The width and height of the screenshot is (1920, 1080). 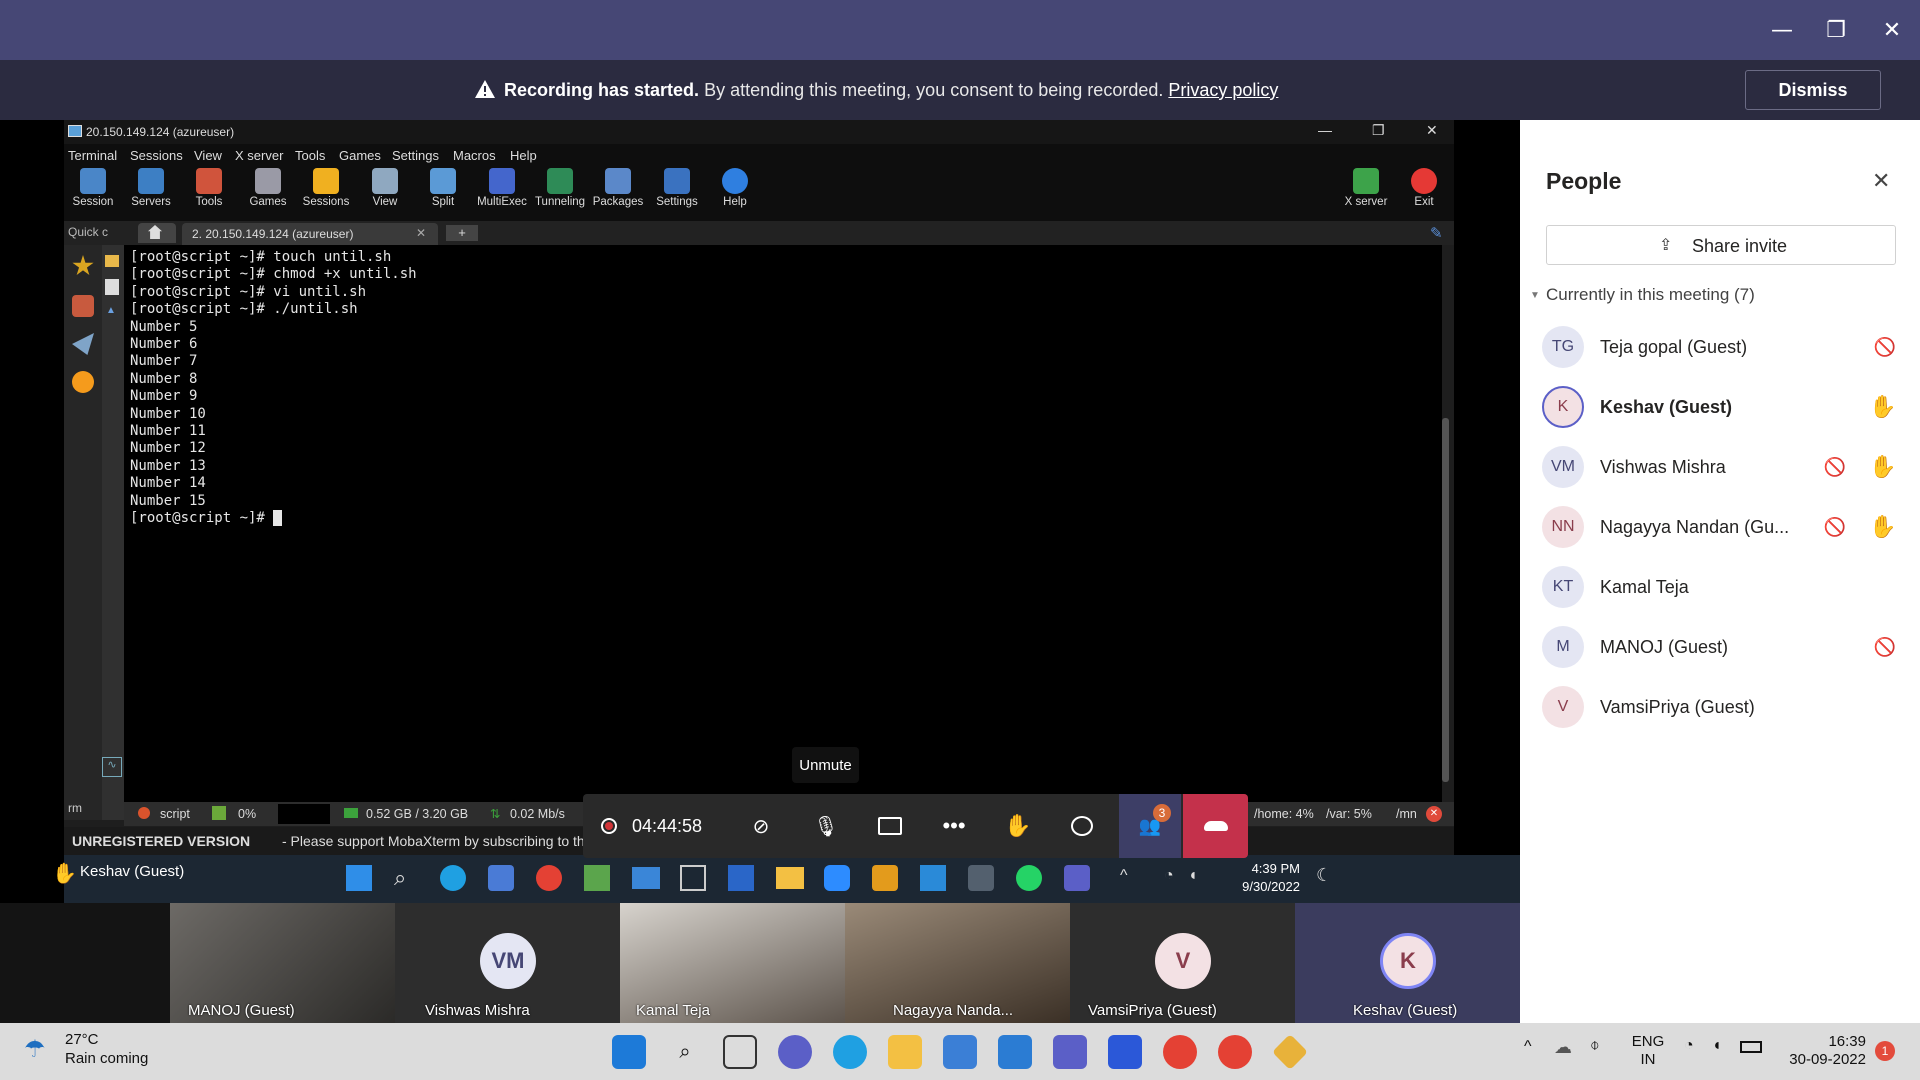 What do you see at coordinates (1813, 90) in the screenshot?
I see `dismiss-button: Dismiss` at bounding box center [1813, 90].